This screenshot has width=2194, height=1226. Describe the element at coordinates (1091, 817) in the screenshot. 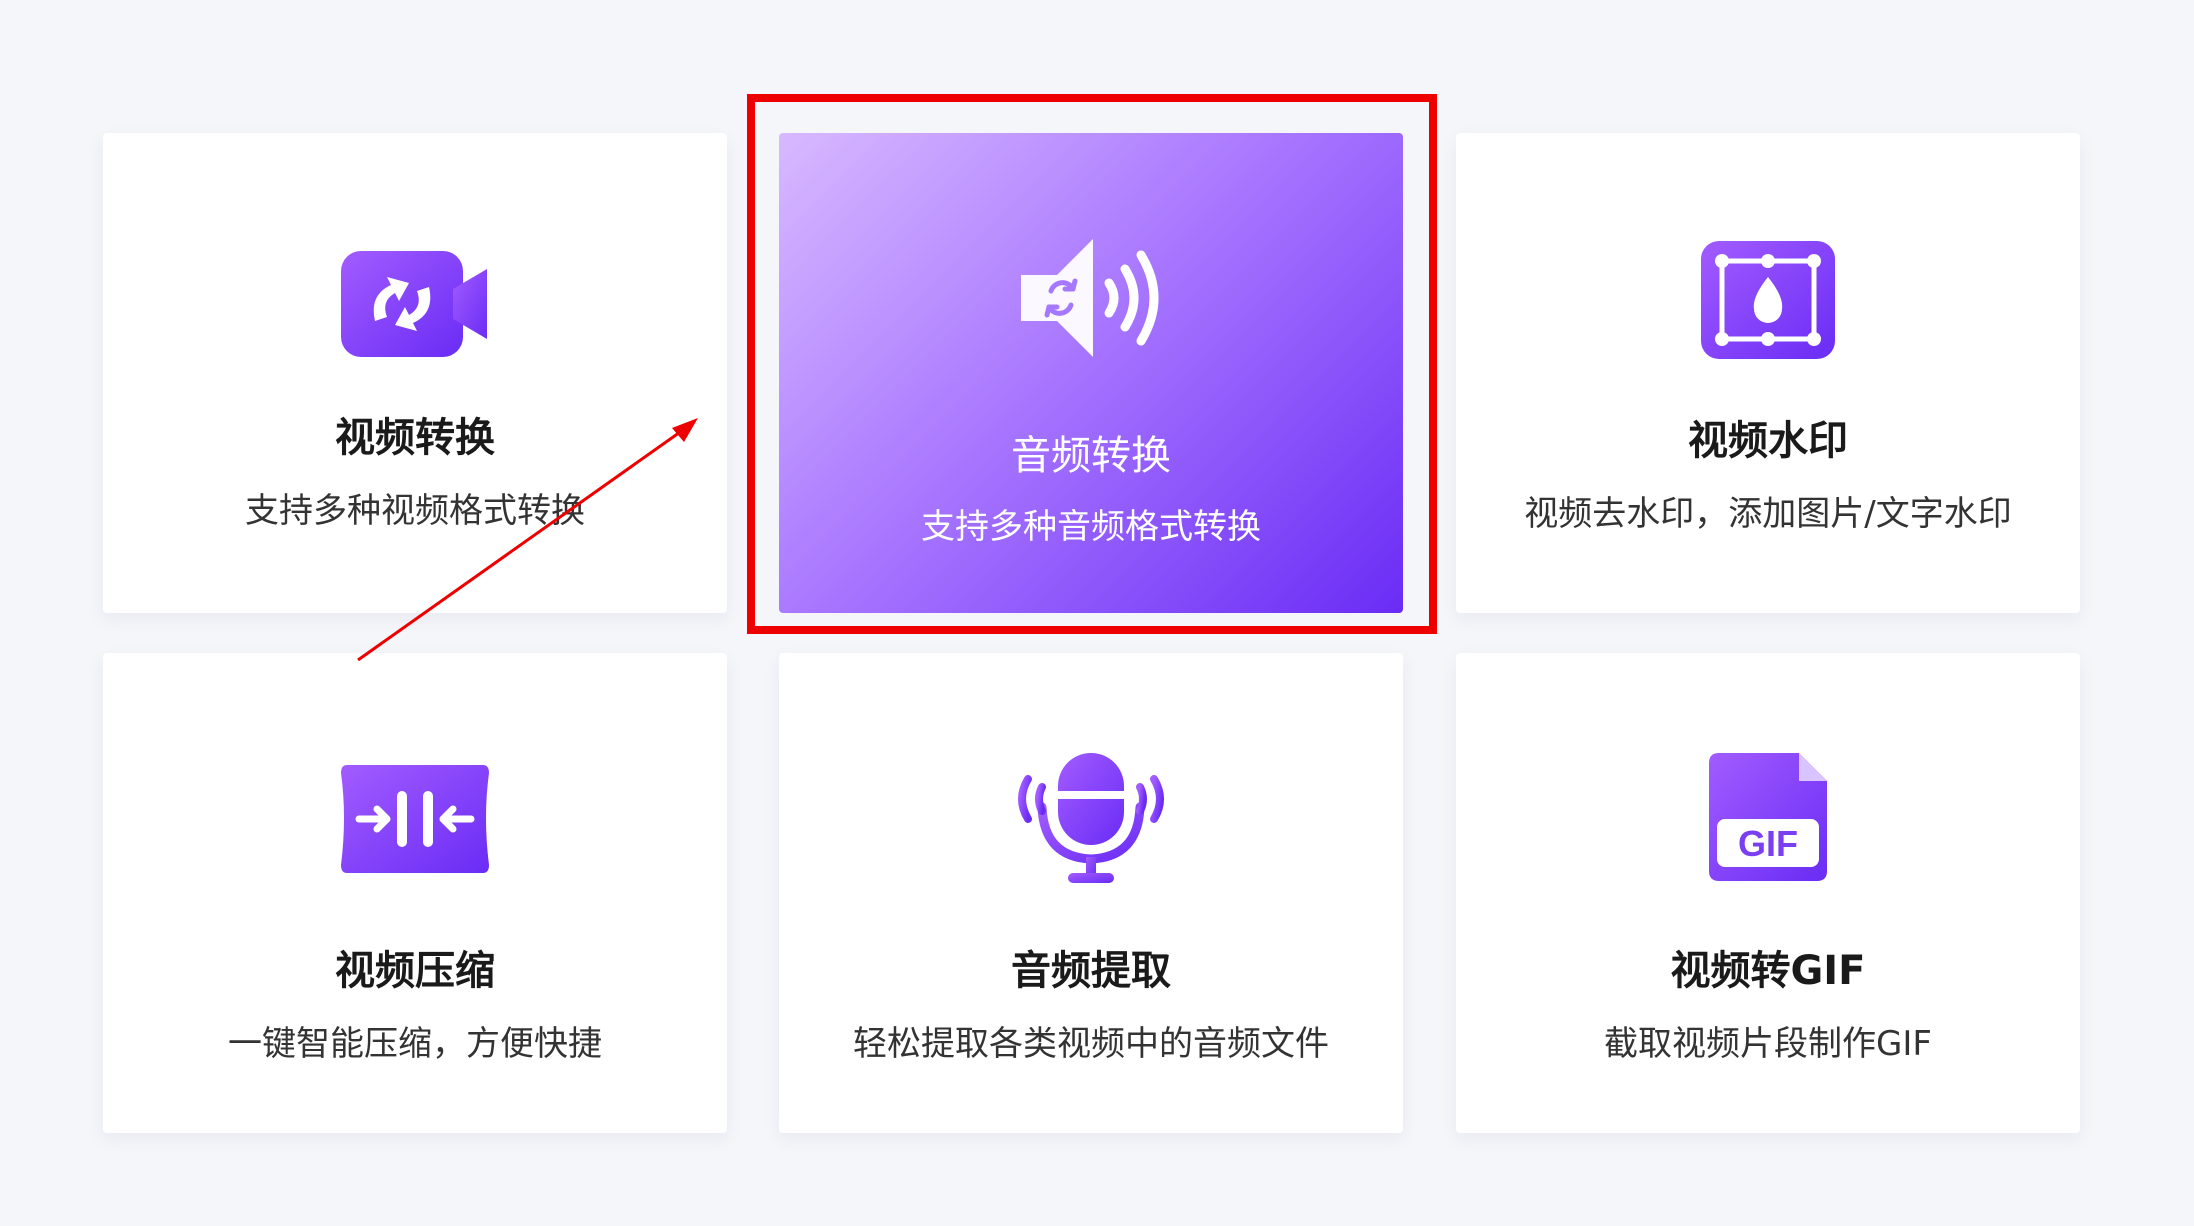

I see `audio-extract-icon` at that location.